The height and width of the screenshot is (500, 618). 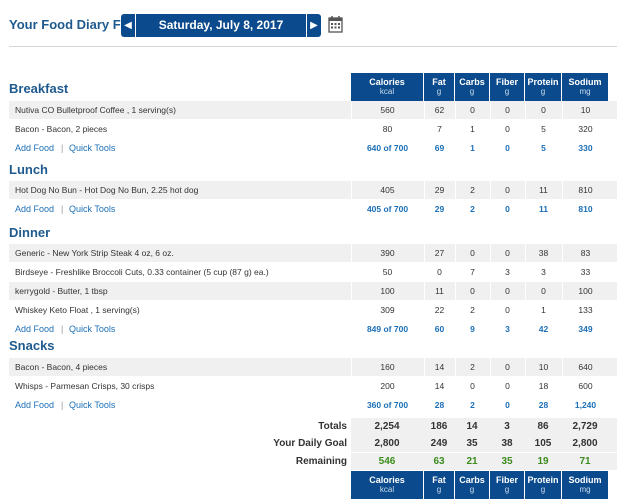 I want to click on column-name: Protein, so click(x=543, y=480).